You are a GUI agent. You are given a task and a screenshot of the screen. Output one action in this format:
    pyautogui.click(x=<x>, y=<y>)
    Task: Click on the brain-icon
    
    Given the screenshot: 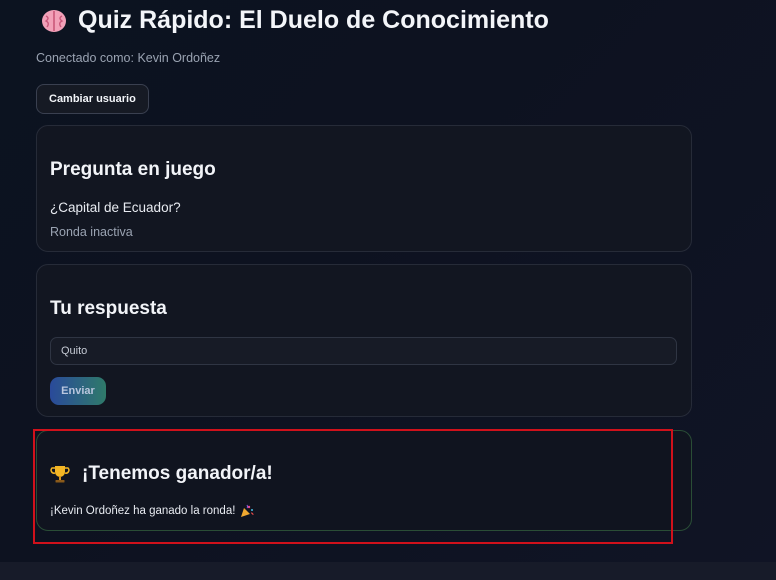 What is the action you would take?
    pyautogui.click(x=54, y=21)
    